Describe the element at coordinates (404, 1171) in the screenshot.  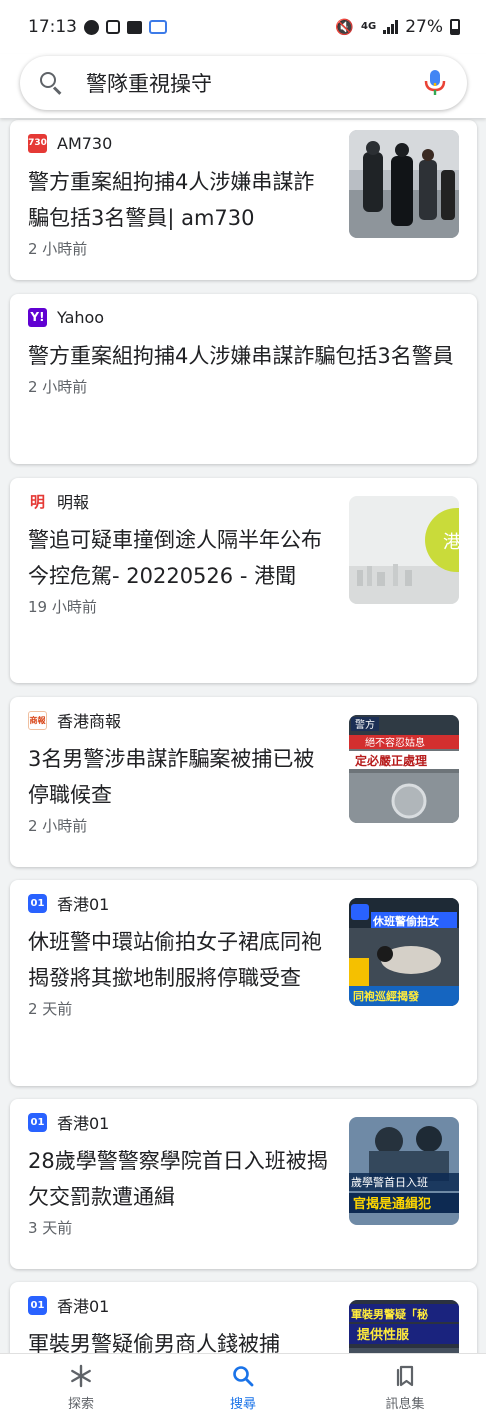
I see `news-thumbnail: 歲學警首日入班 官揭是通緝犯` at that location.